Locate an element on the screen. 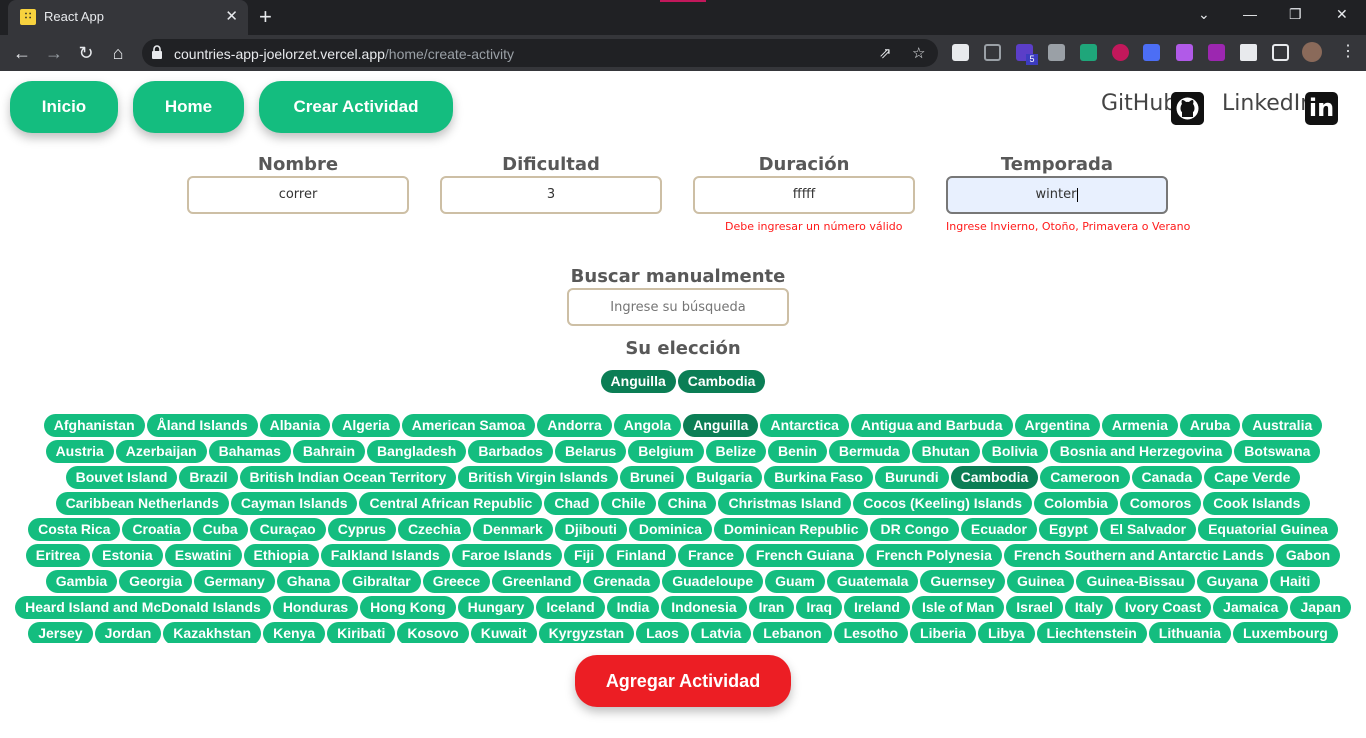  country-chip: Latvia is located at coordinates (721, 632).